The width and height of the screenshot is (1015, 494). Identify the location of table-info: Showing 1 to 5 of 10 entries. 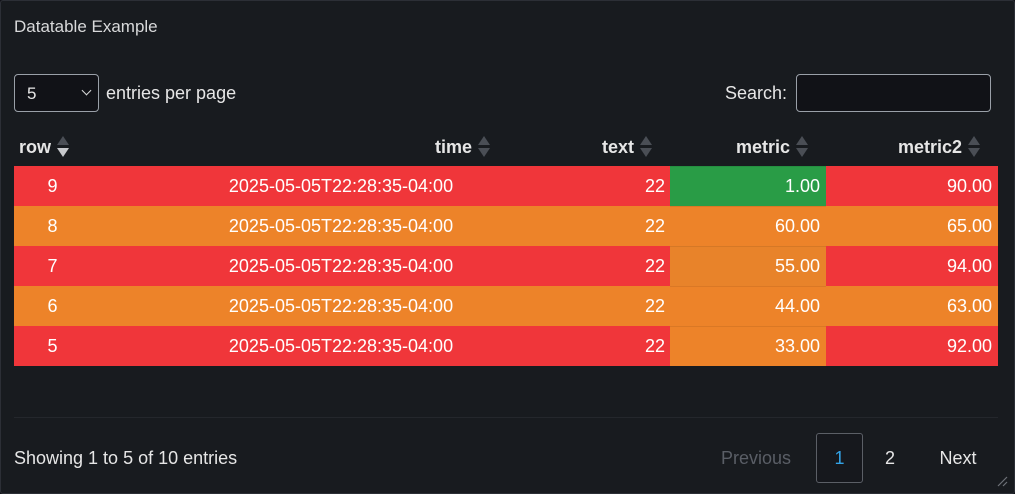
(126, 458).